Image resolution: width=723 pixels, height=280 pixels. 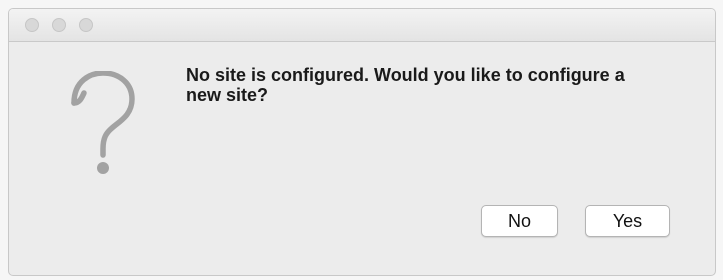 What do you see at coordinates (103, 122) in the screenshot?
I see `question-mark-icon` at bounding box center [103, 122].